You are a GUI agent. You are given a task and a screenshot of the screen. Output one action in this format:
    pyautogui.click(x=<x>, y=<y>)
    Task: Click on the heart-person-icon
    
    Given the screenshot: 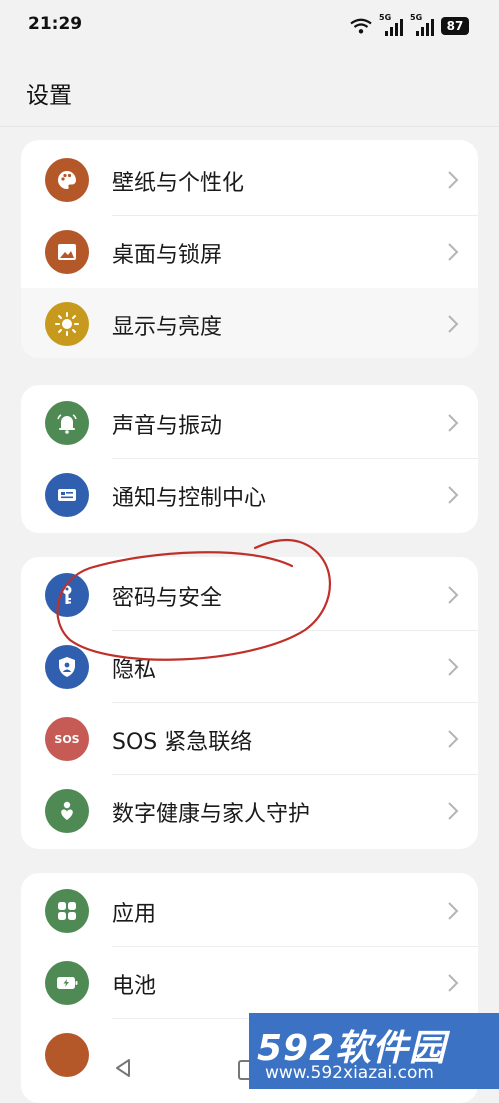 What is the action you would take?
    pyautogui.click(x=67, y=811)
    